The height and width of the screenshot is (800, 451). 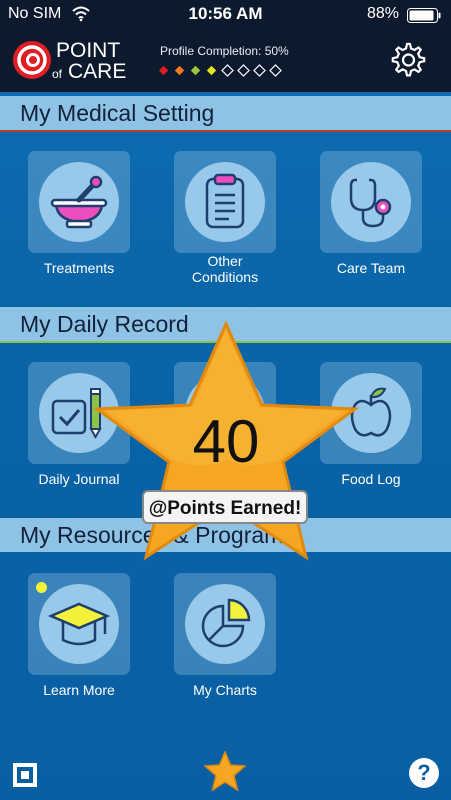 What do you see at coordinates (424, 15) in the screenshot?
I see `battery-icon` at bounding box center [424, 15].